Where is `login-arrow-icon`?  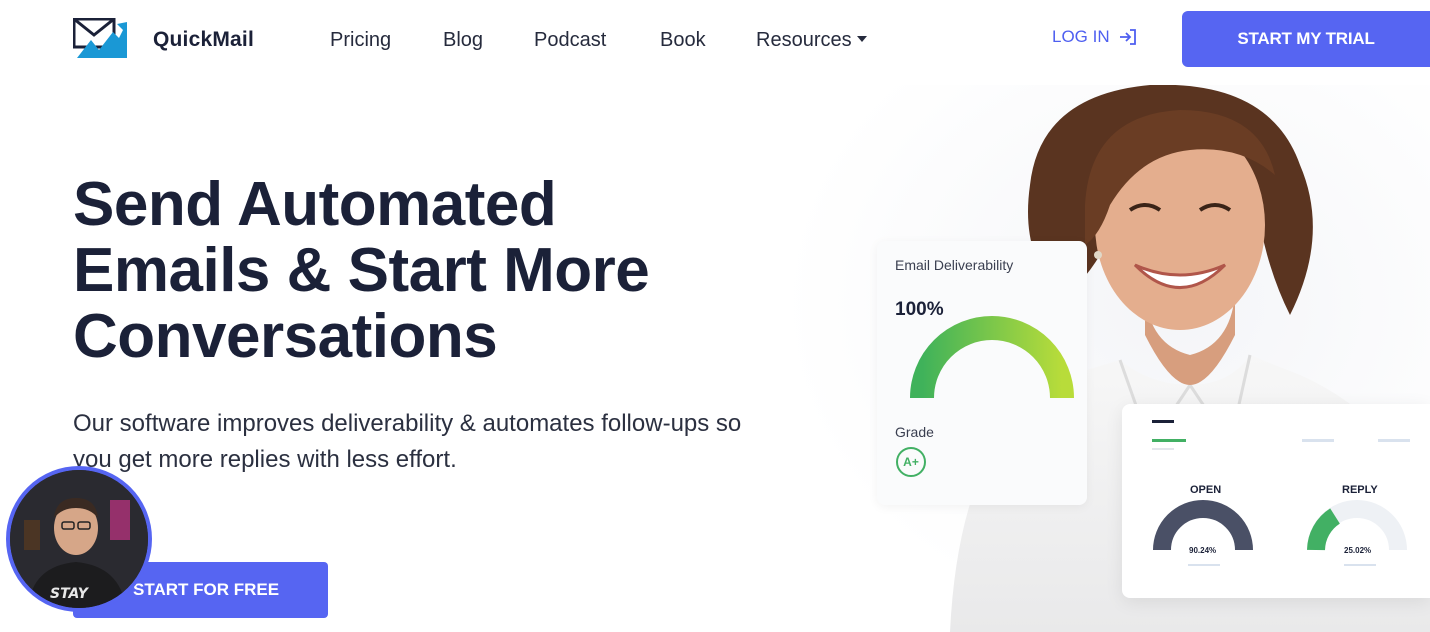 login-arrow-icon is located at coordinates (1127, 37).